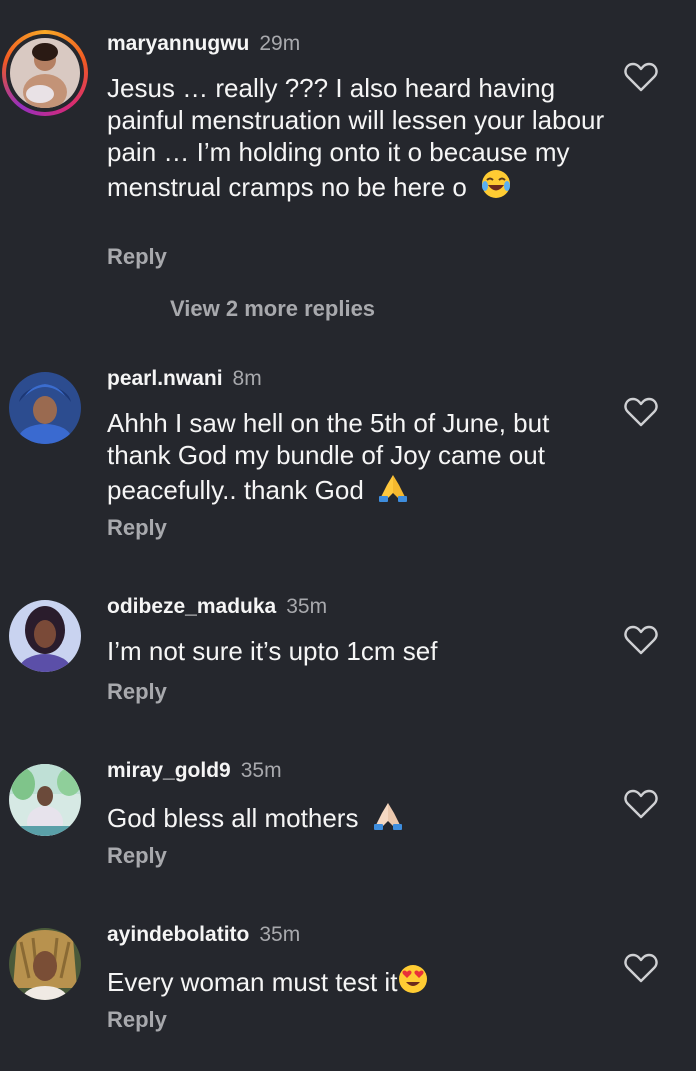 This screenshot has height=1071, width=696. I want to click on avatar-story-ring, so click(45, 73).